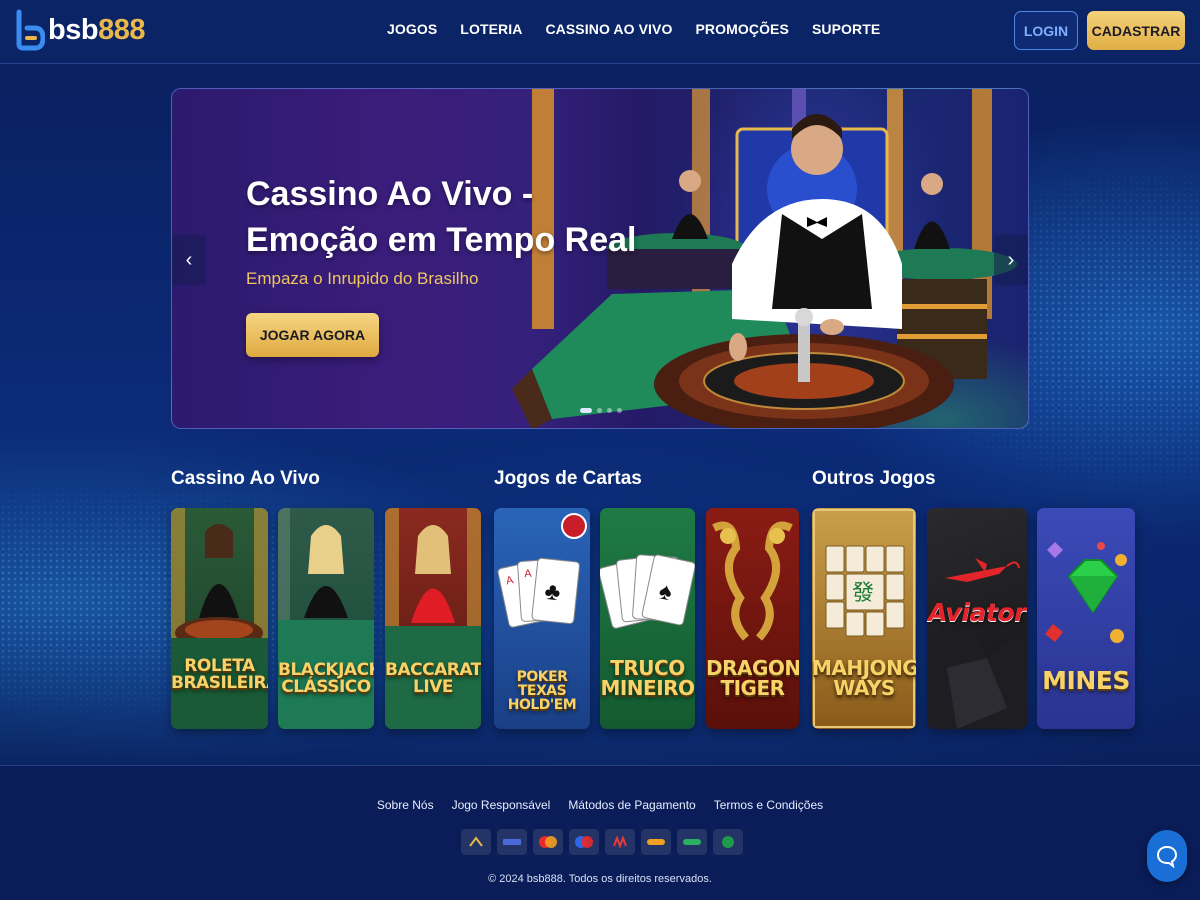 This screenshot has height=900, width=1200. Describe the element at coordinates (326, 678) in the screenshot. I see `game-label: BLACKJACK CLÁSSICO` at that location.